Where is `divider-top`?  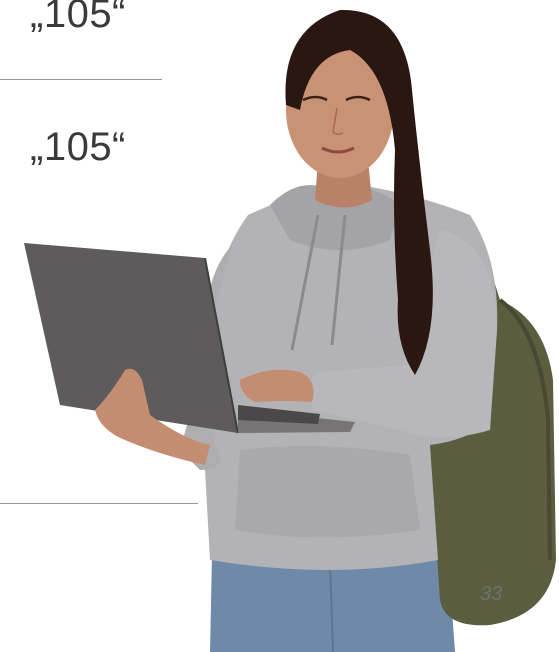
divider-top is located at coordinates (81, 79).